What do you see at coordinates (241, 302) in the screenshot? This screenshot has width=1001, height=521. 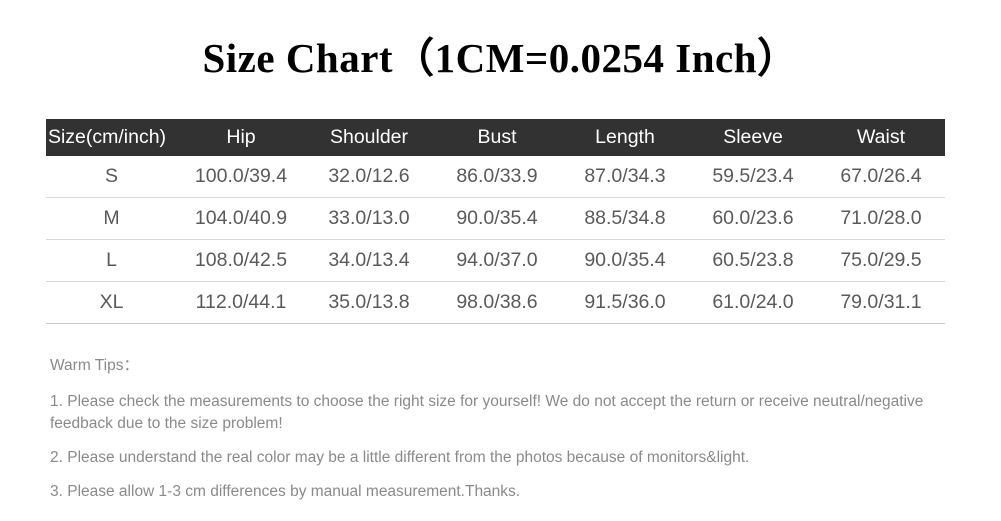 I see `cell-hip: 112.0/44.1` at bounding box center [241, 302].